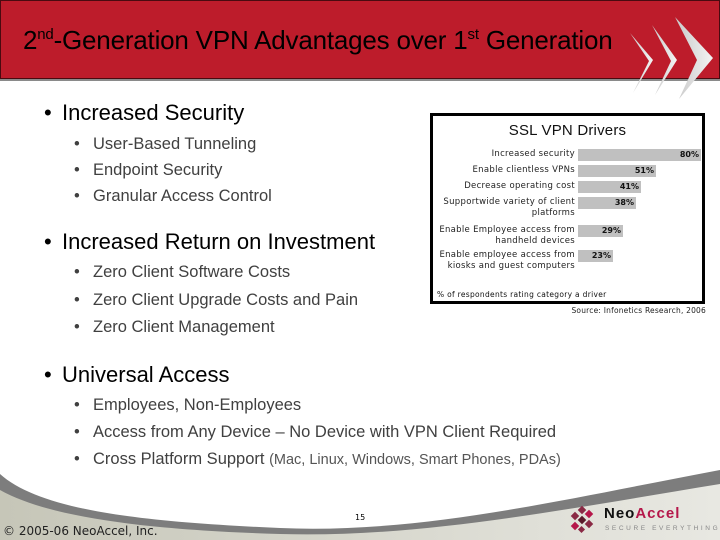 The width and height of the screenshot is (720, 540). Describe the element at coordinates (360, 517) in the screenshot. I see `page-number: 15` at that location.